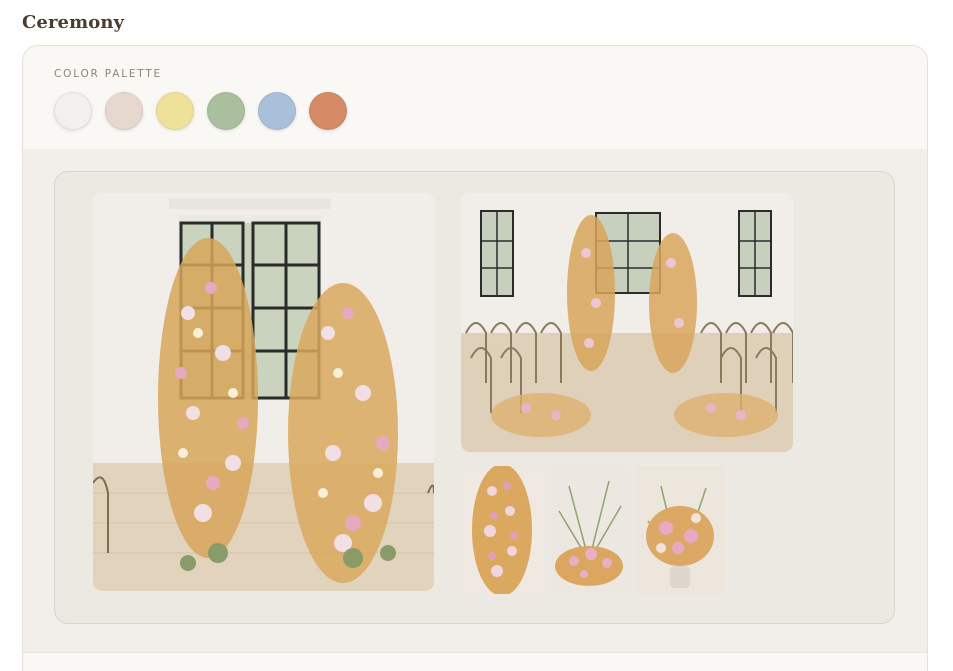 The height and width of the screenshot is (671, 953). What do you see at coordinates (502, 530) in the screenshot?
I see `gallery-thumbnail-floral-column` at bounding box center [502, 530].